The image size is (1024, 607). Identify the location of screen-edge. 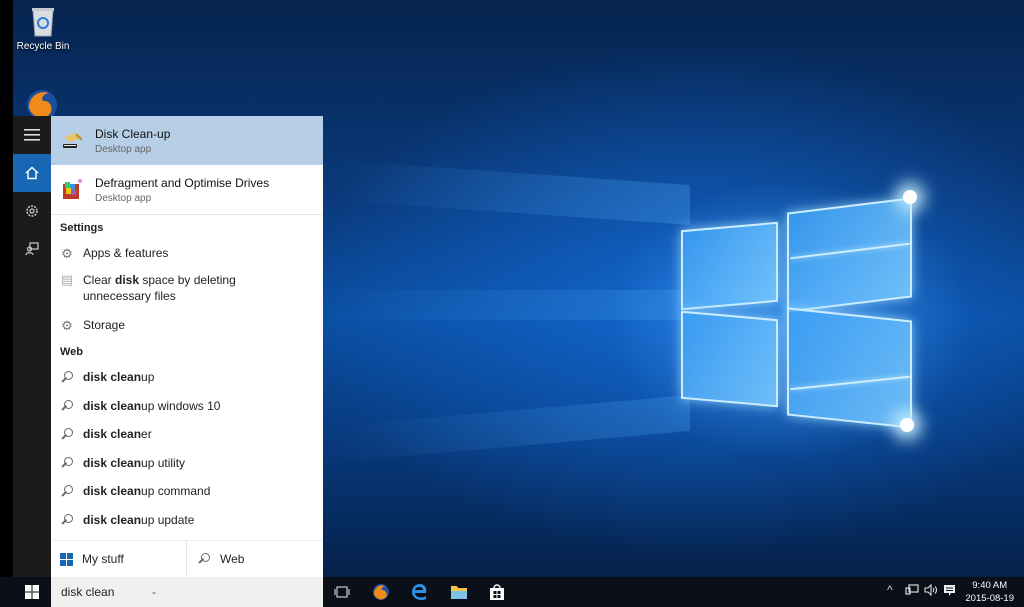
(6, 303).